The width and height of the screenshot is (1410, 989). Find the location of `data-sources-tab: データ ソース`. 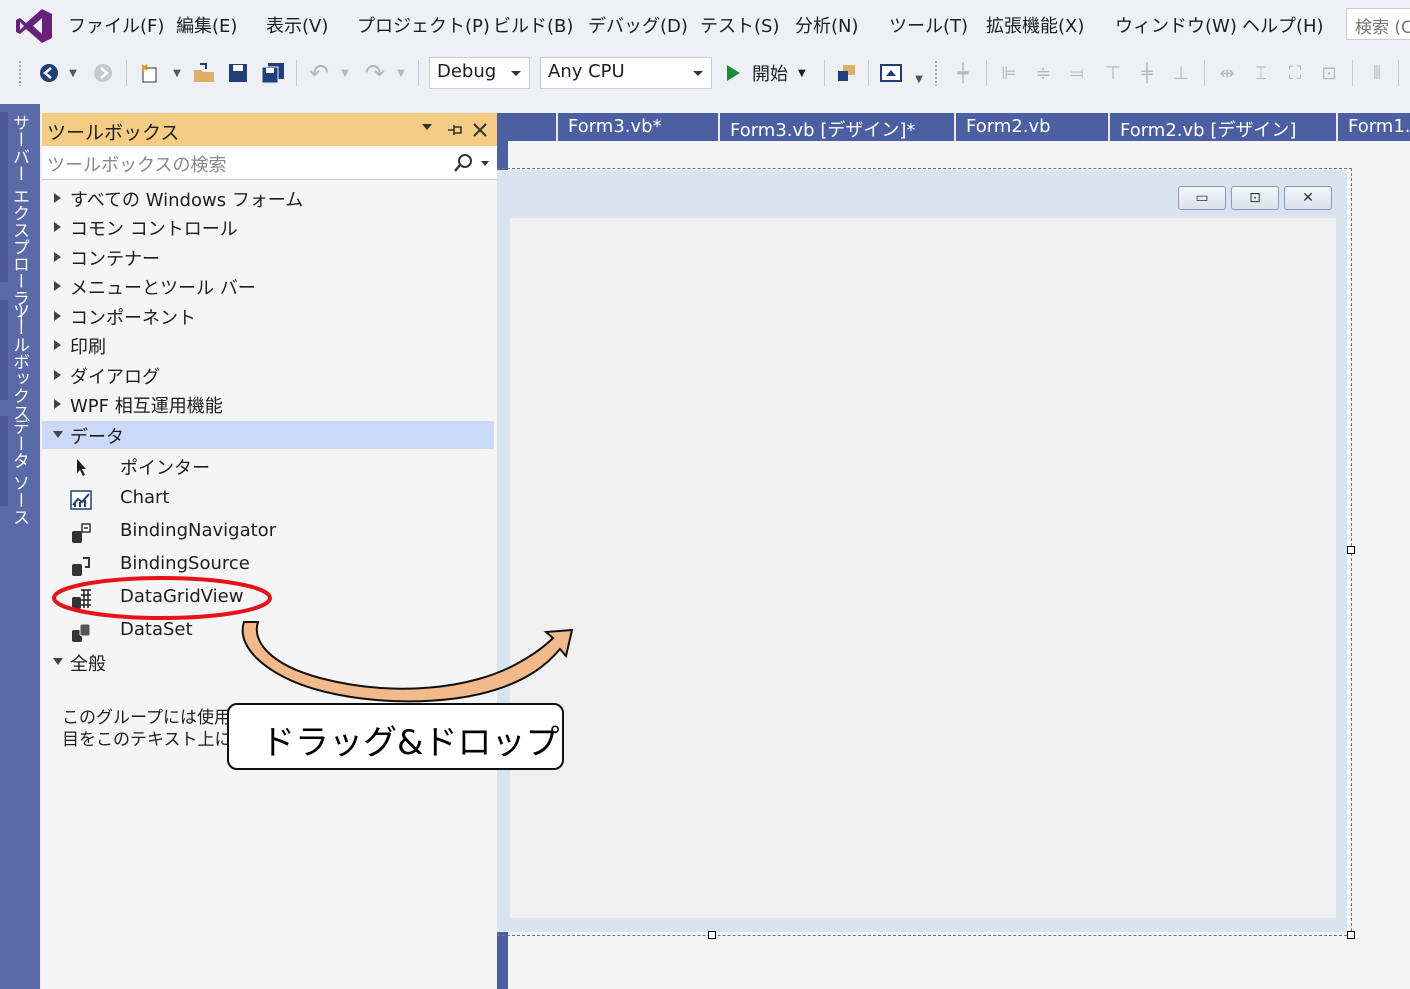

data-sources-tab: データ ソース is located at coordinates (20, 471).